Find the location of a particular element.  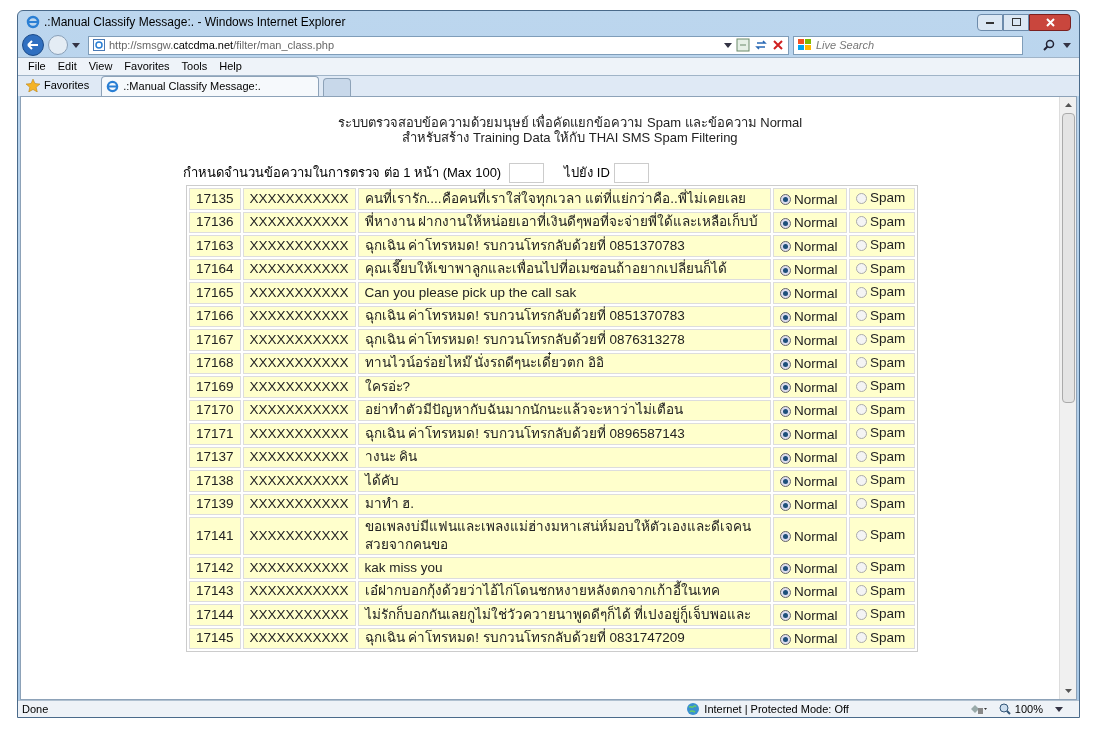

menu-item: Tools is located at coordinates (194, 66).